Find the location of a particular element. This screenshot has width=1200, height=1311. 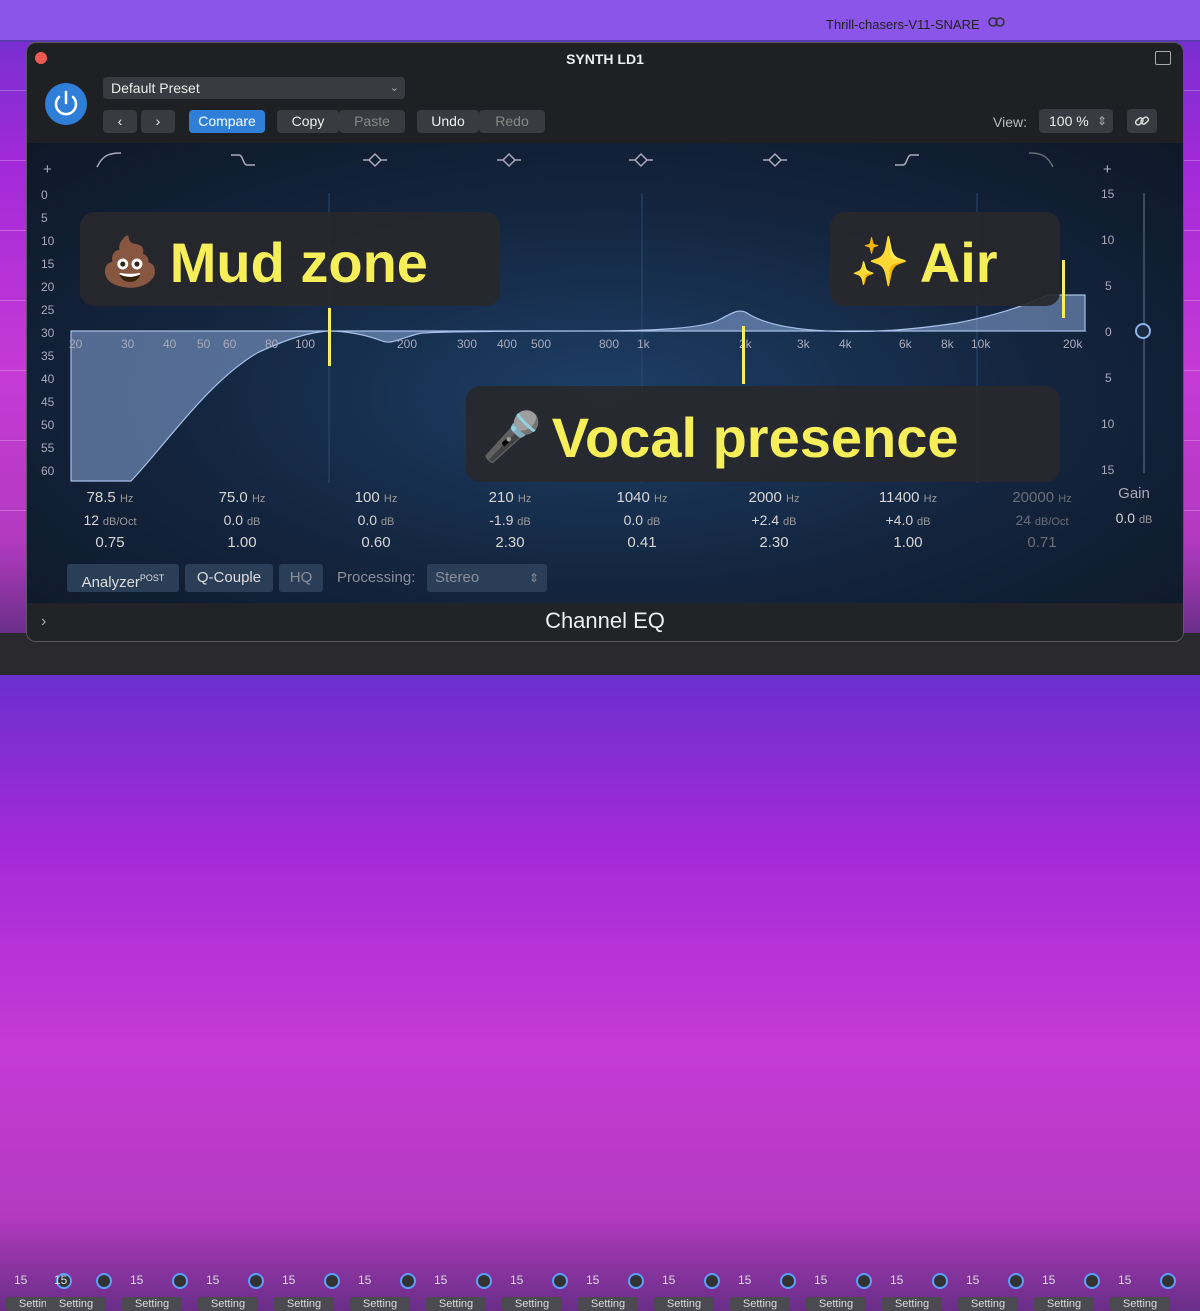

gain-slider-handle is located at coordinates (1143, 331).